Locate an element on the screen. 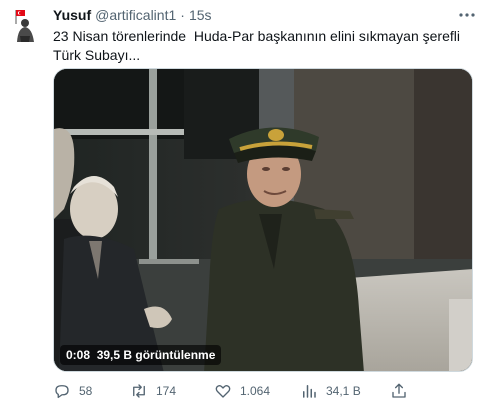 This screenshot has height=410, width=488. author-name: Yusuf is located at coordinates (72, 15).